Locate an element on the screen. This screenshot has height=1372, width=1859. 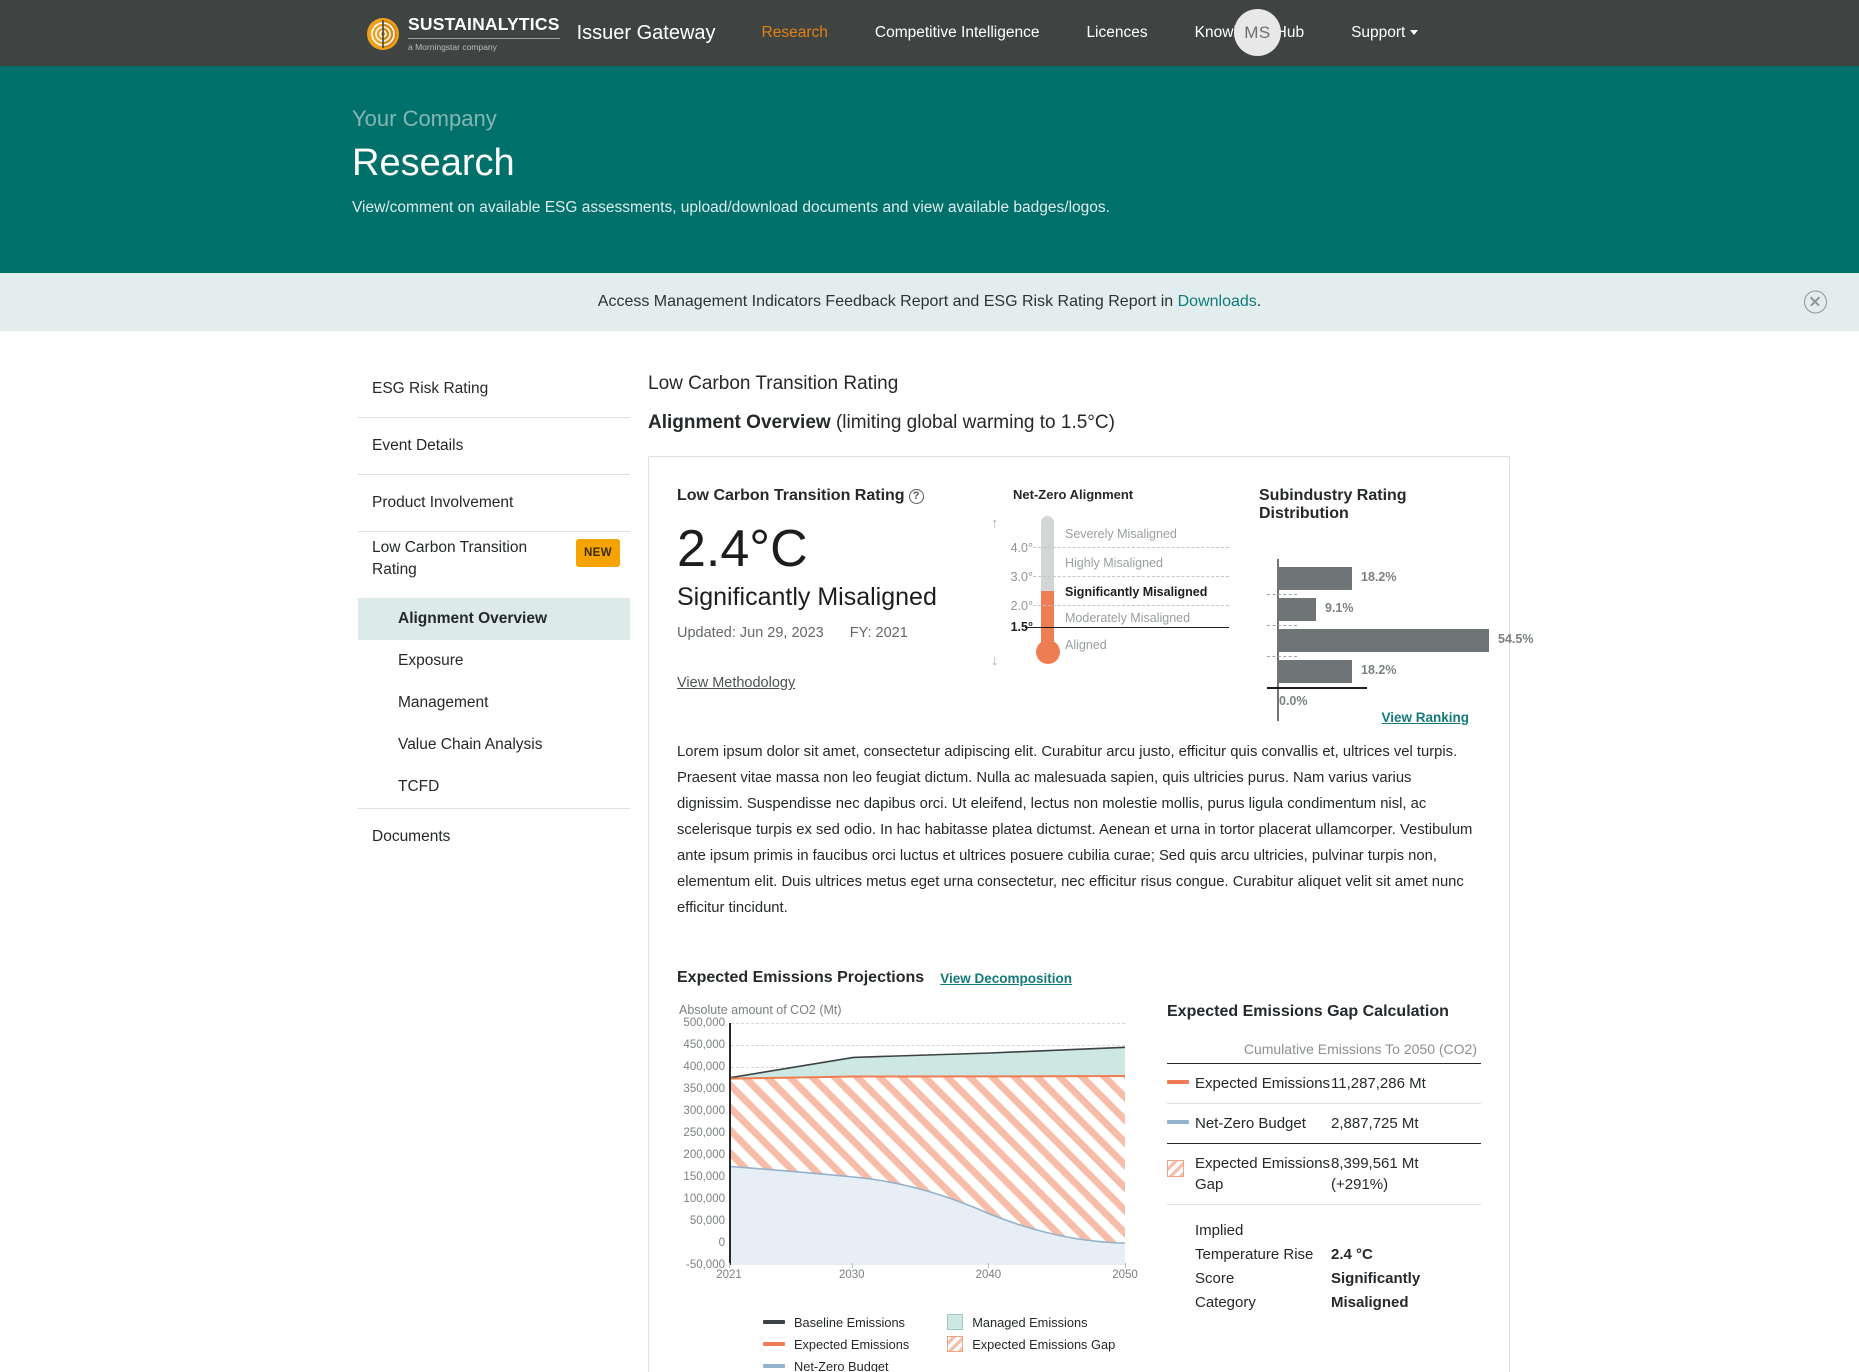
sidebar-item-management: Management is located at coordinates (494, 703).